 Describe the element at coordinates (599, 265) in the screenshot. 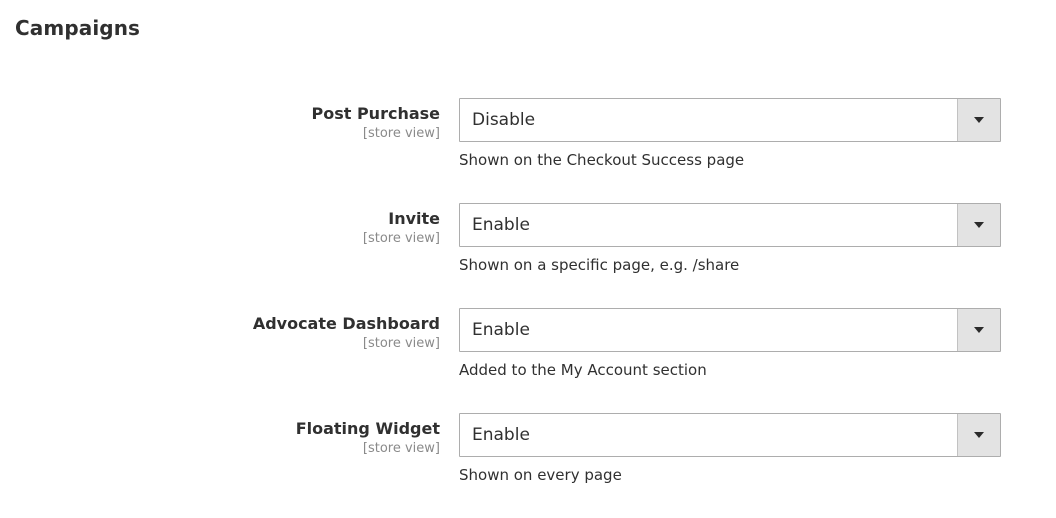

I see `field-note-invite: Shown on a specific page, e.g. /share` at that location.